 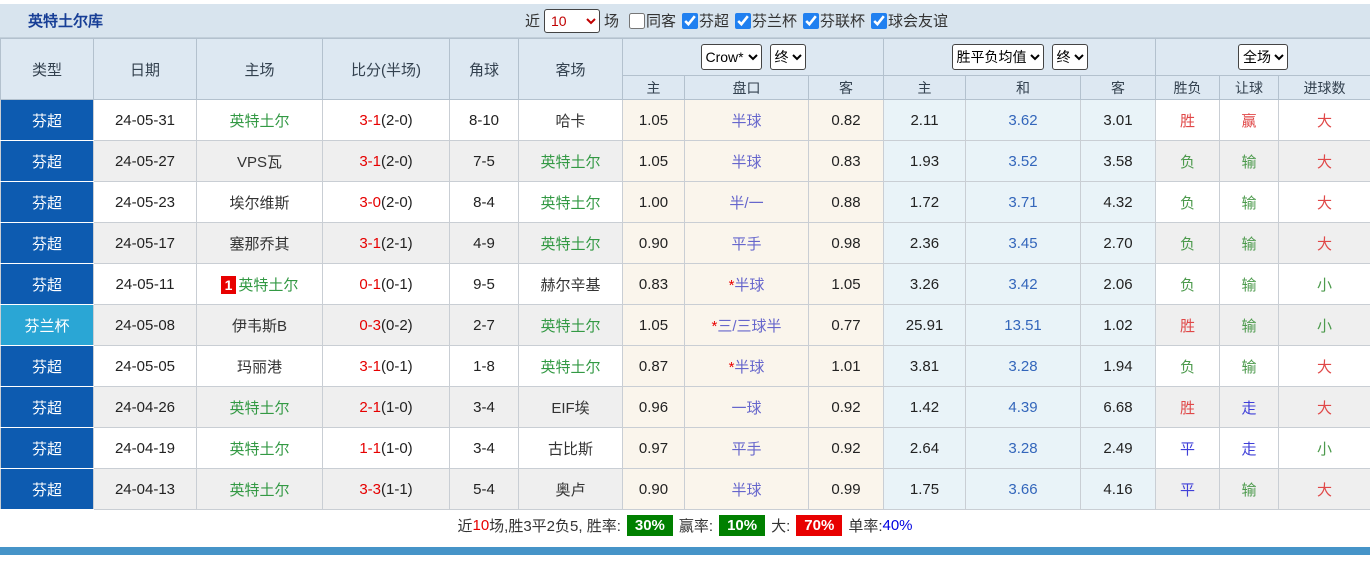 What do you see at coordinates (1188, 161) in the screenshot?
I see `result-winlose-cell: 负` at bounding box center [1188, 161].